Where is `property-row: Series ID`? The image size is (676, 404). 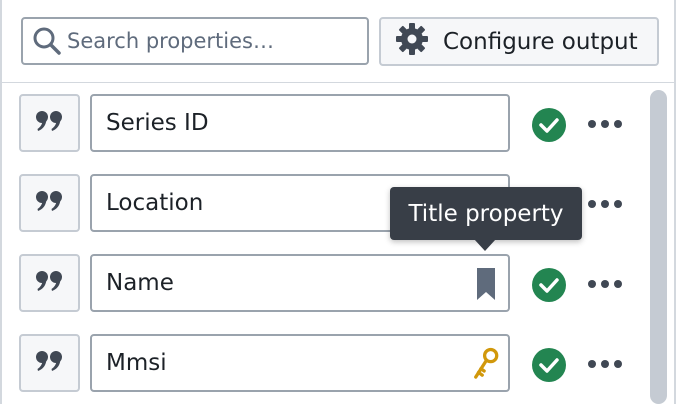
property-row: Series ID is located at coordinates (322, 120).